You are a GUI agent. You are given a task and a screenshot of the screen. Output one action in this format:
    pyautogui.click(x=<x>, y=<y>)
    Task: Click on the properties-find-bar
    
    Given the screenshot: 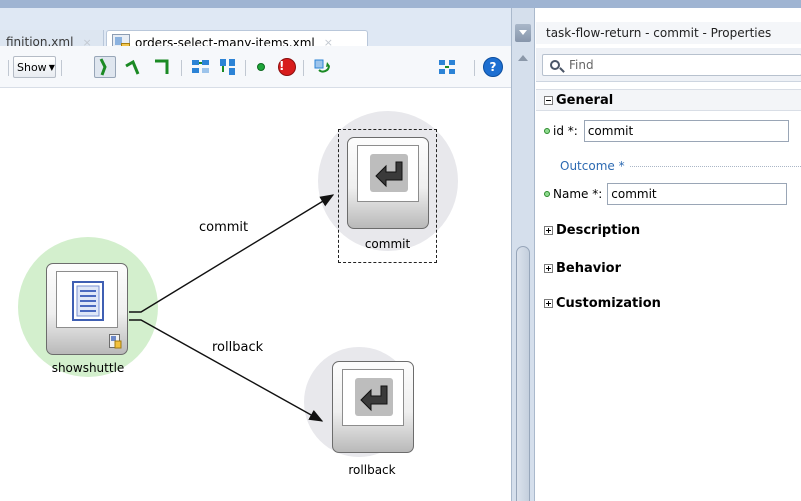 What is the action you would take?
    pyautogui.click(x=668, y=65)
    